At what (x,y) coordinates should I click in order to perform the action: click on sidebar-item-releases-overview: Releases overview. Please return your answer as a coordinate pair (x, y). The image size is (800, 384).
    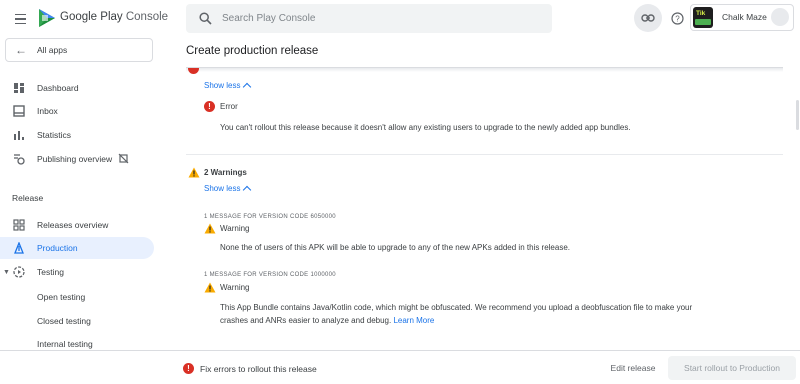
    Looking at the image, I should click on (77, 225).